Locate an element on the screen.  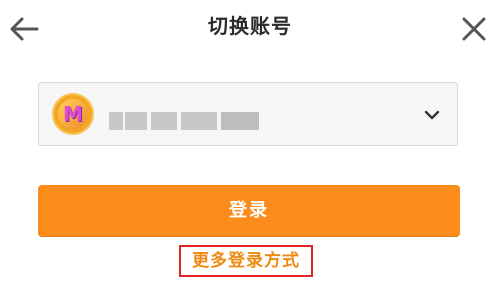
avatar: M is located at coordinates (73, 114).